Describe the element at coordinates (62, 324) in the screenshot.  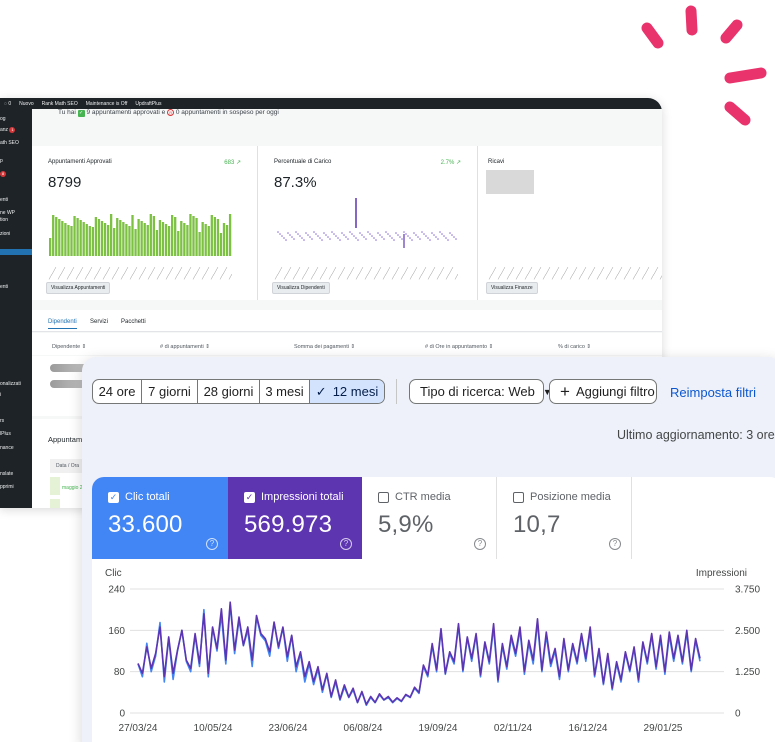
I see `tab-employees: Dipendenti` at that location.